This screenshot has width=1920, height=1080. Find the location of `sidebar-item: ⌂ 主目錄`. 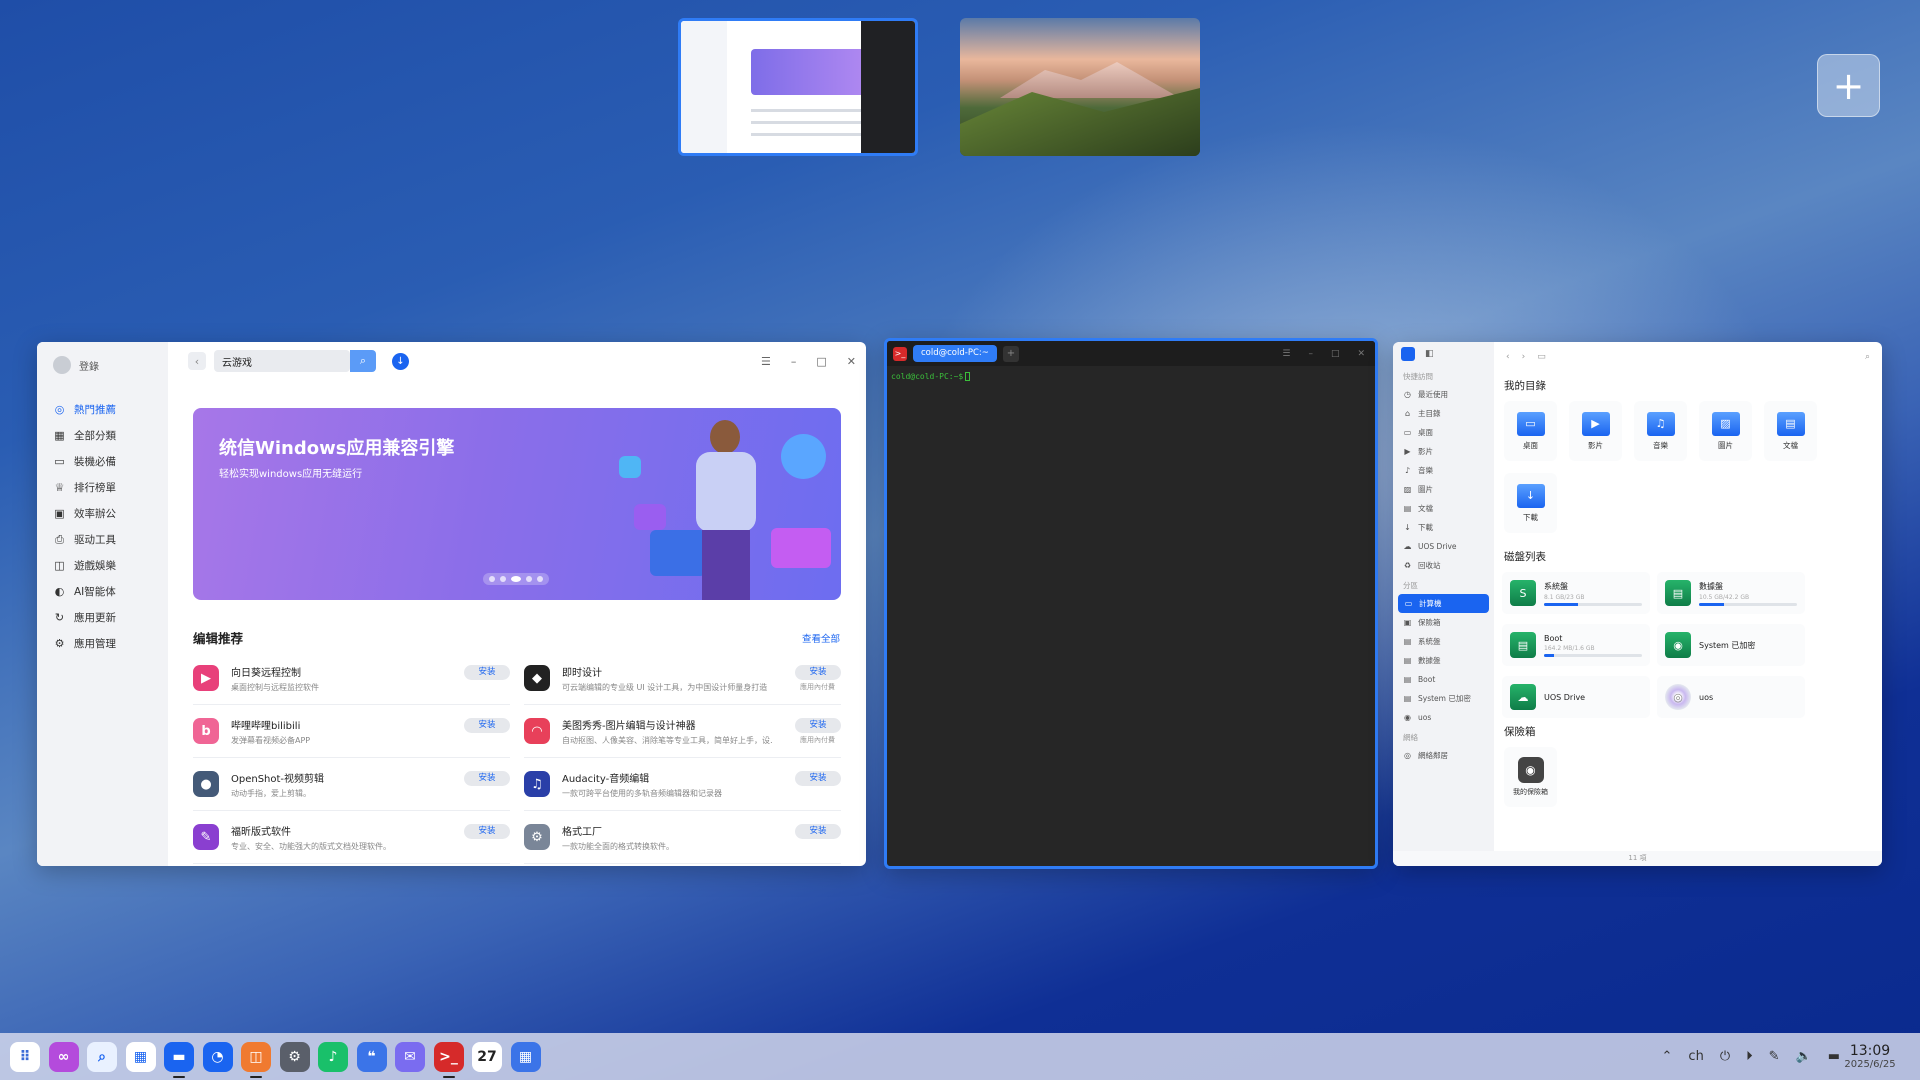

sidebar-item: ⌂ 主目錄 is located at coordinates (1443, 413).